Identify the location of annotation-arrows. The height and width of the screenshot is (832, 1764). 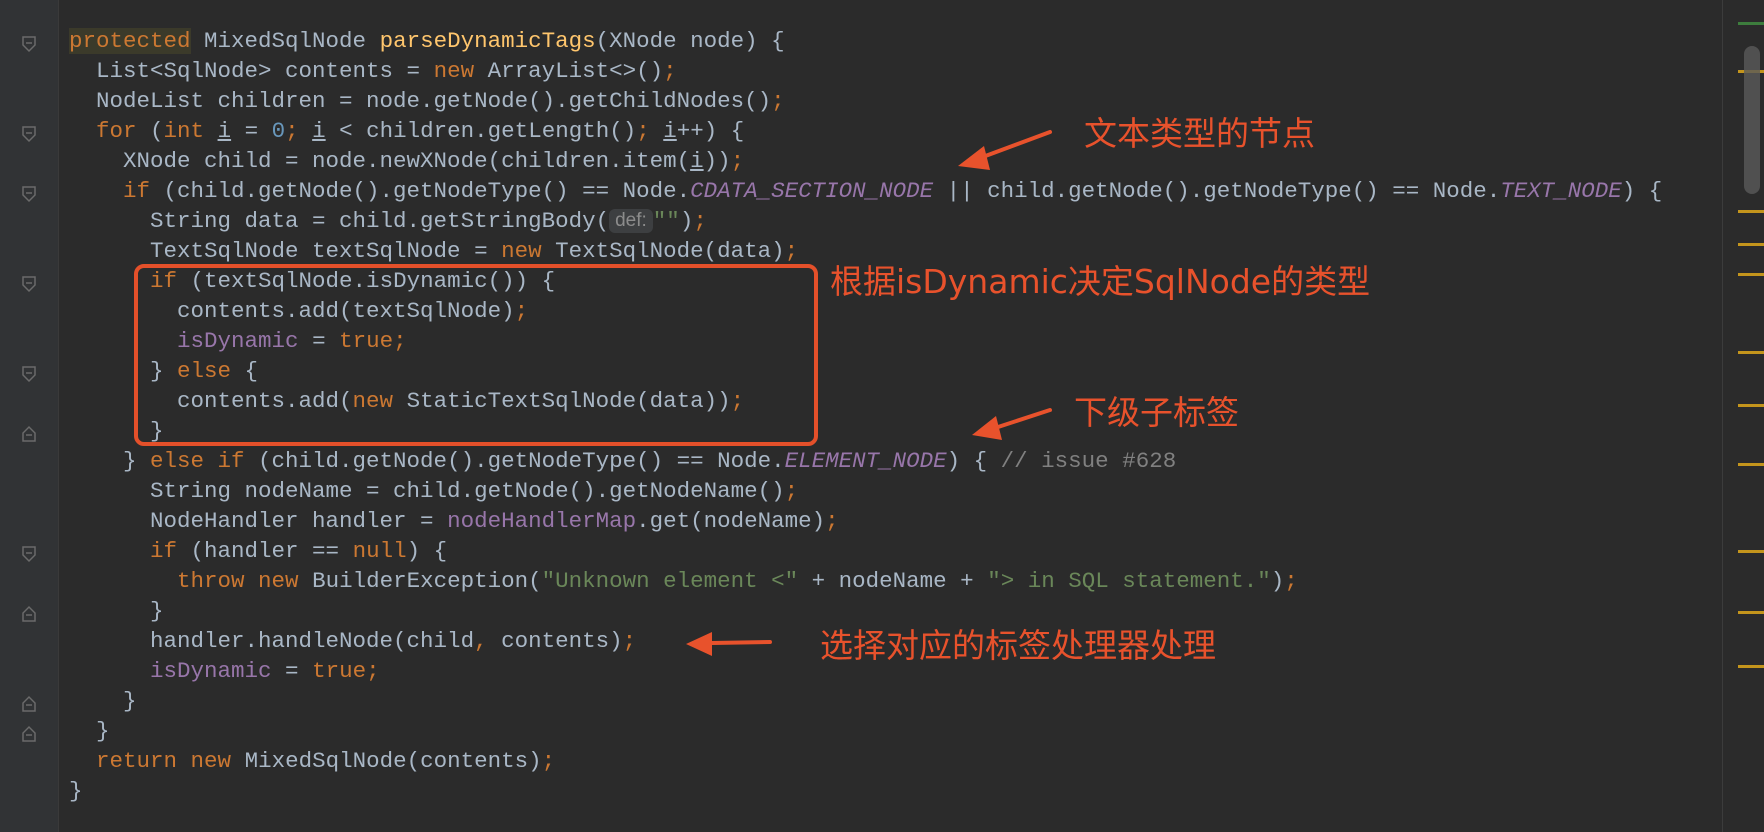
(869, 393).